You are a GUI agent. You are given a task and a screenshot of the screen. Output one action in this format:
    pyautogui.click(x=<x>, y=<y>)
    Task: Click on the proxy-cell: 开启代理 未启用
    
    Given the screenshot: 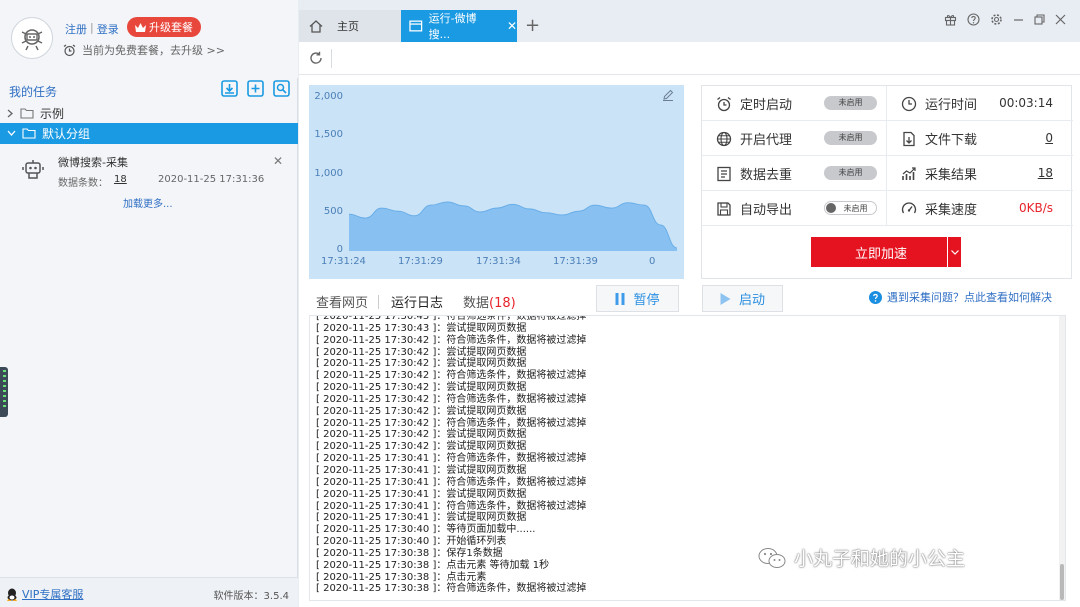 What is the action you would take?
    pyautogui.click(x=794, y=138)
    